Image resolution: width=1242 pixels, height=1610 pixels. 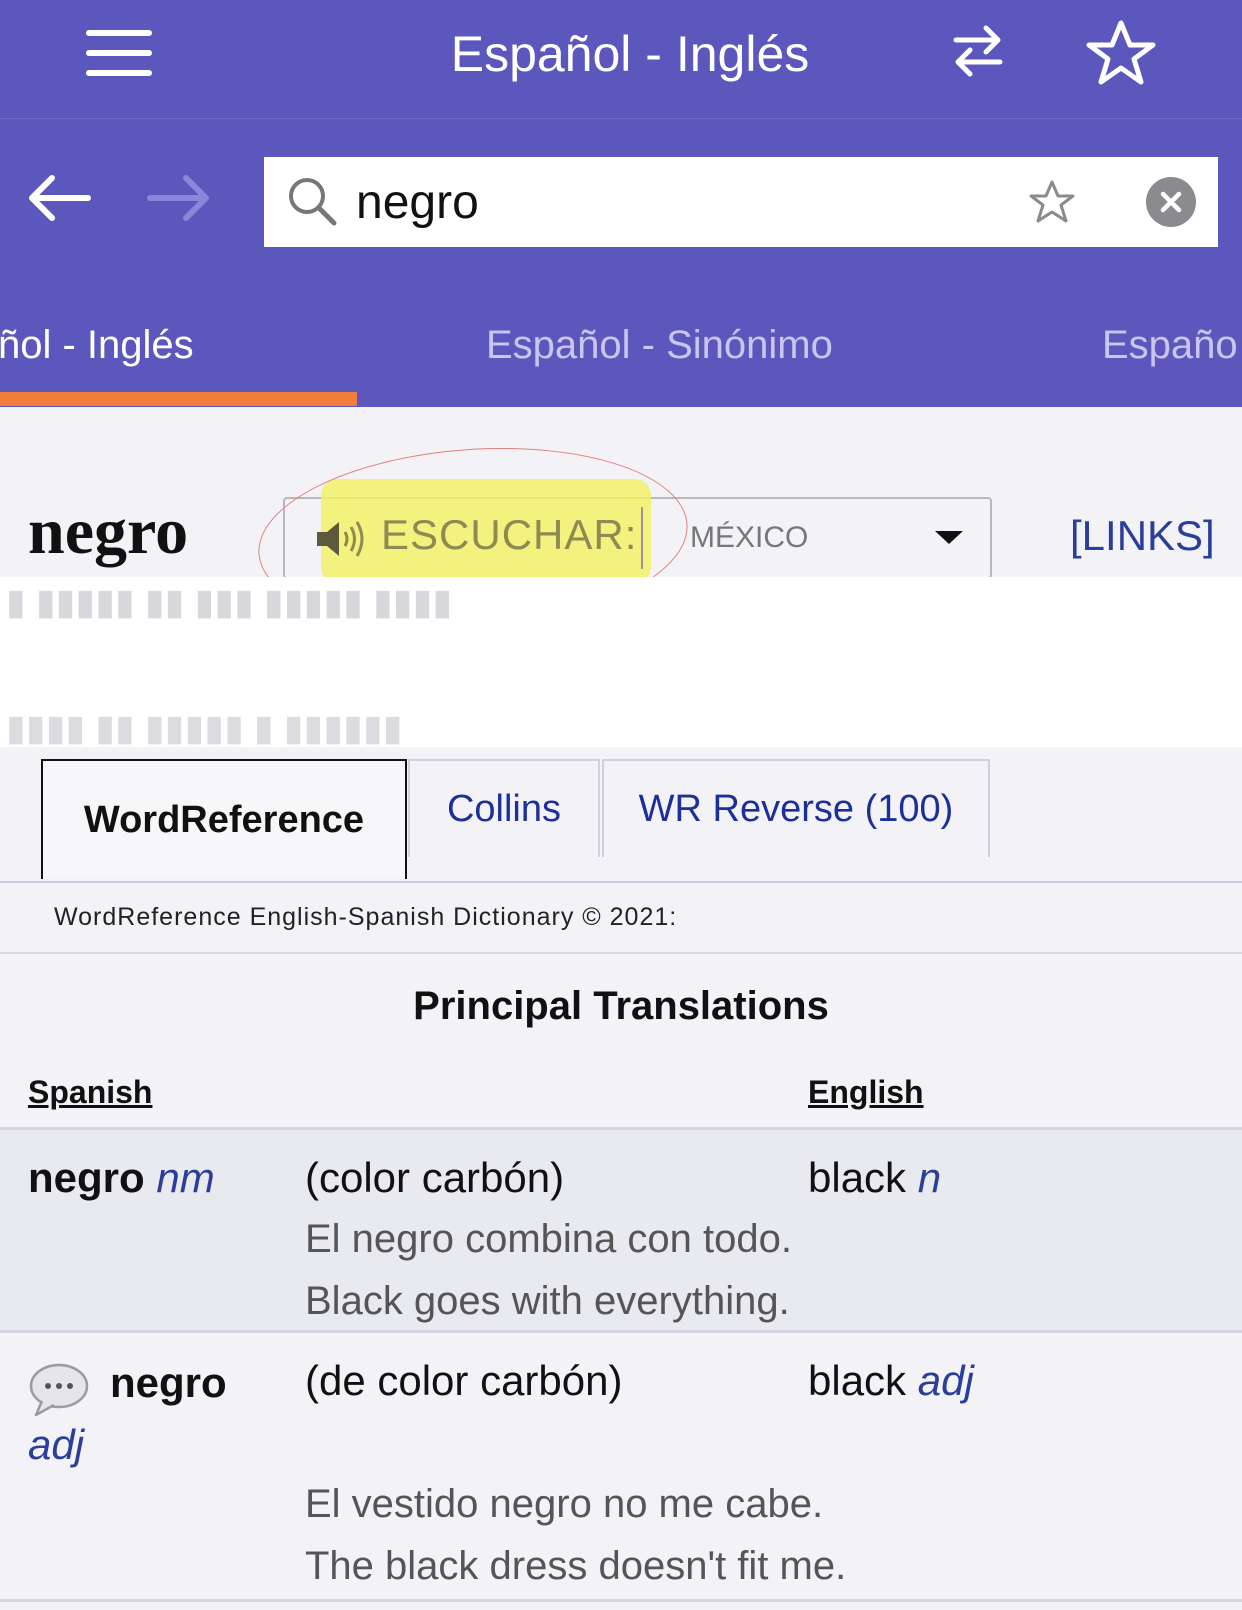 What do you see at coordinates (504, 808) in the screenshot?
I see `tab-collins: Collins` at bounding box center [504, 808].